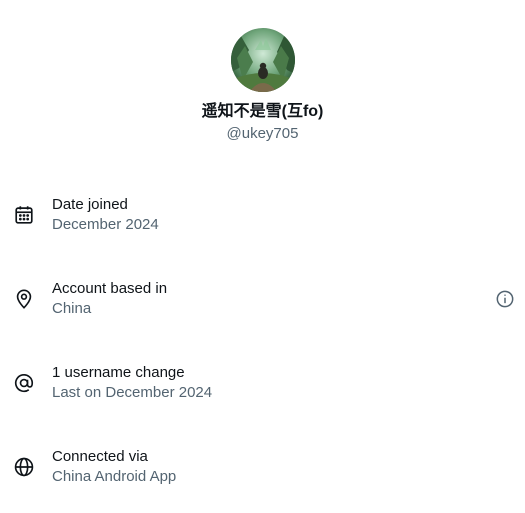  Describe the element at coordinates (262, 133) in the screenshot. I see `username-handle: @ukey705` at that location.